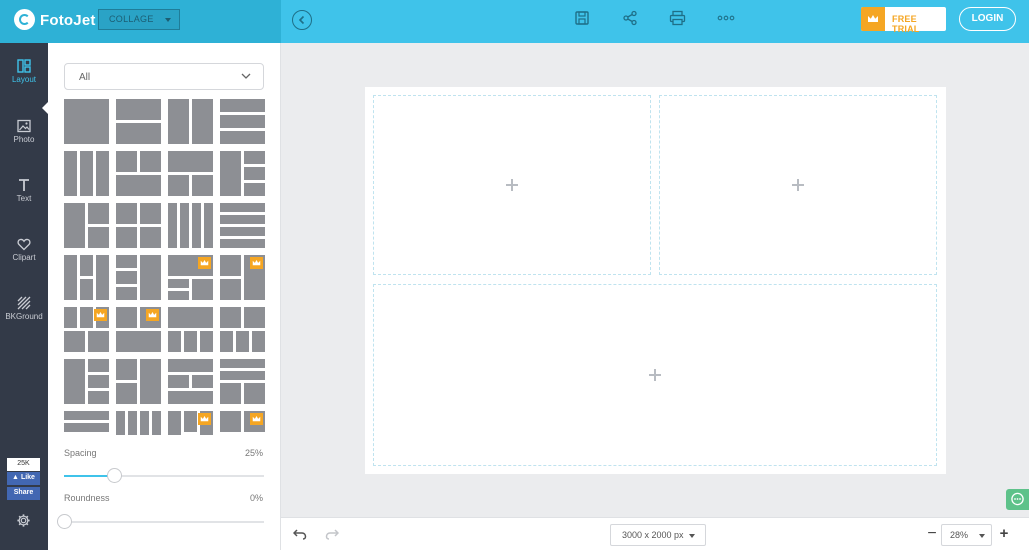 The image size is (1029, 550). Describe the element at coordinates (85, 77) in the screenshot. I see `category-select-value: All` at that location.